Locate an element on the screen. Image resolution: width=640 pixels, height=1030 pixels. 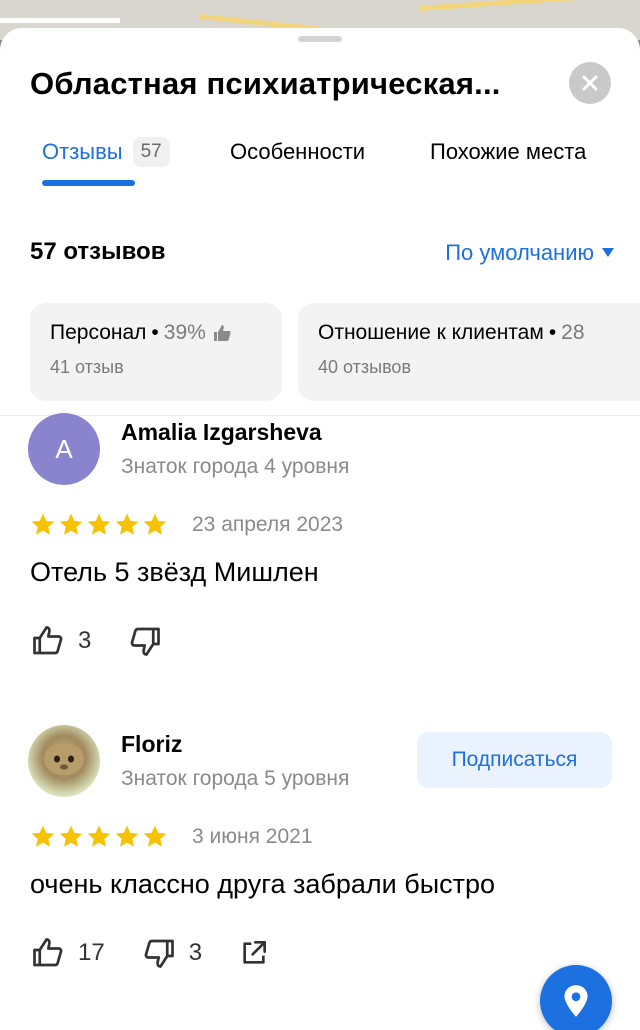
dislike-button: 3 is located at coordinates (171, 953).